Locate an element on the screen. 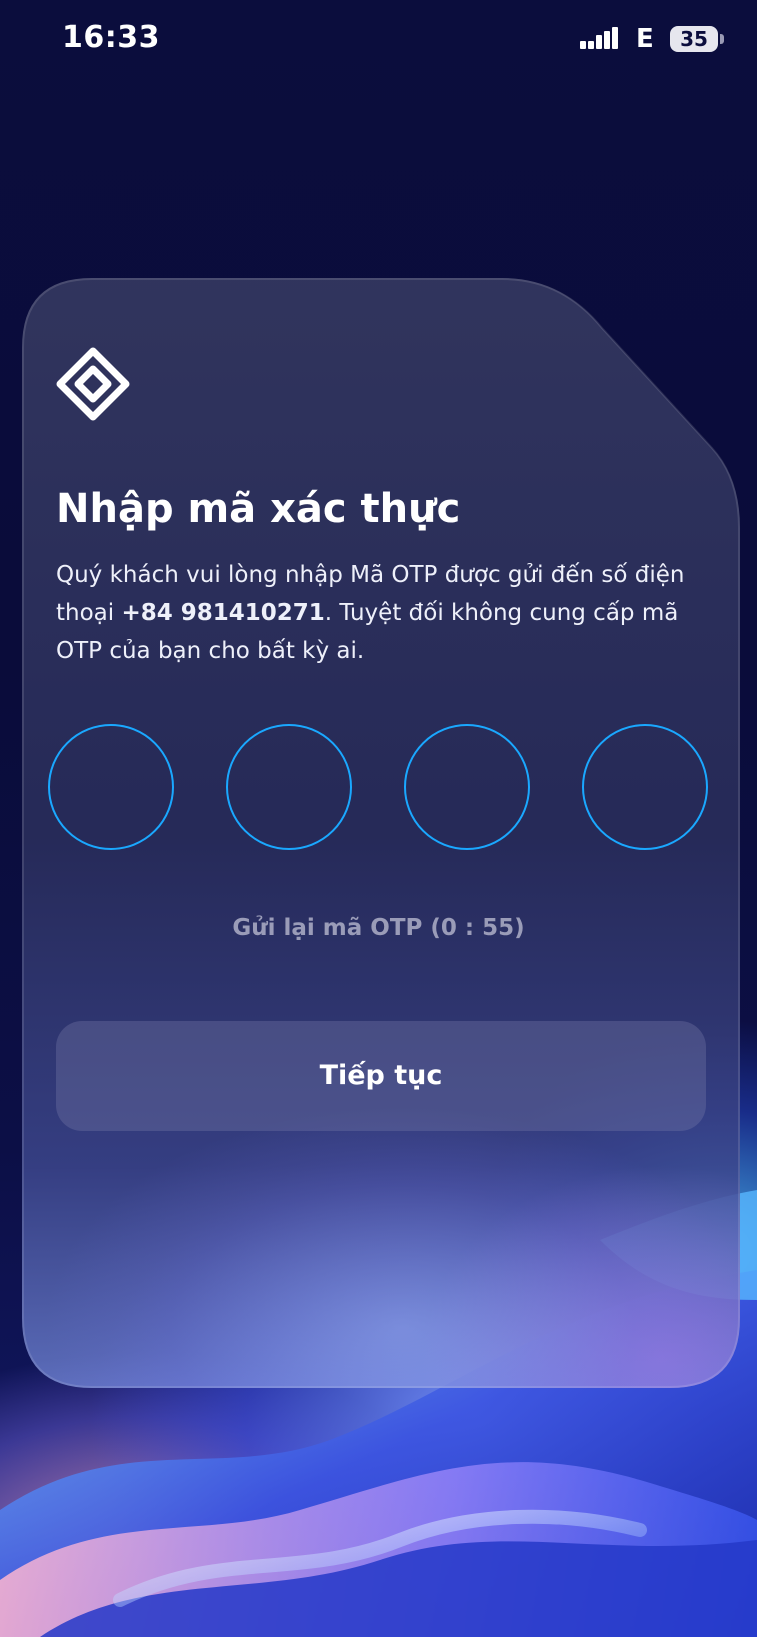 The height and width of the screenshot is (1637, 757). network-type: E is located at coordinates (645, 39).